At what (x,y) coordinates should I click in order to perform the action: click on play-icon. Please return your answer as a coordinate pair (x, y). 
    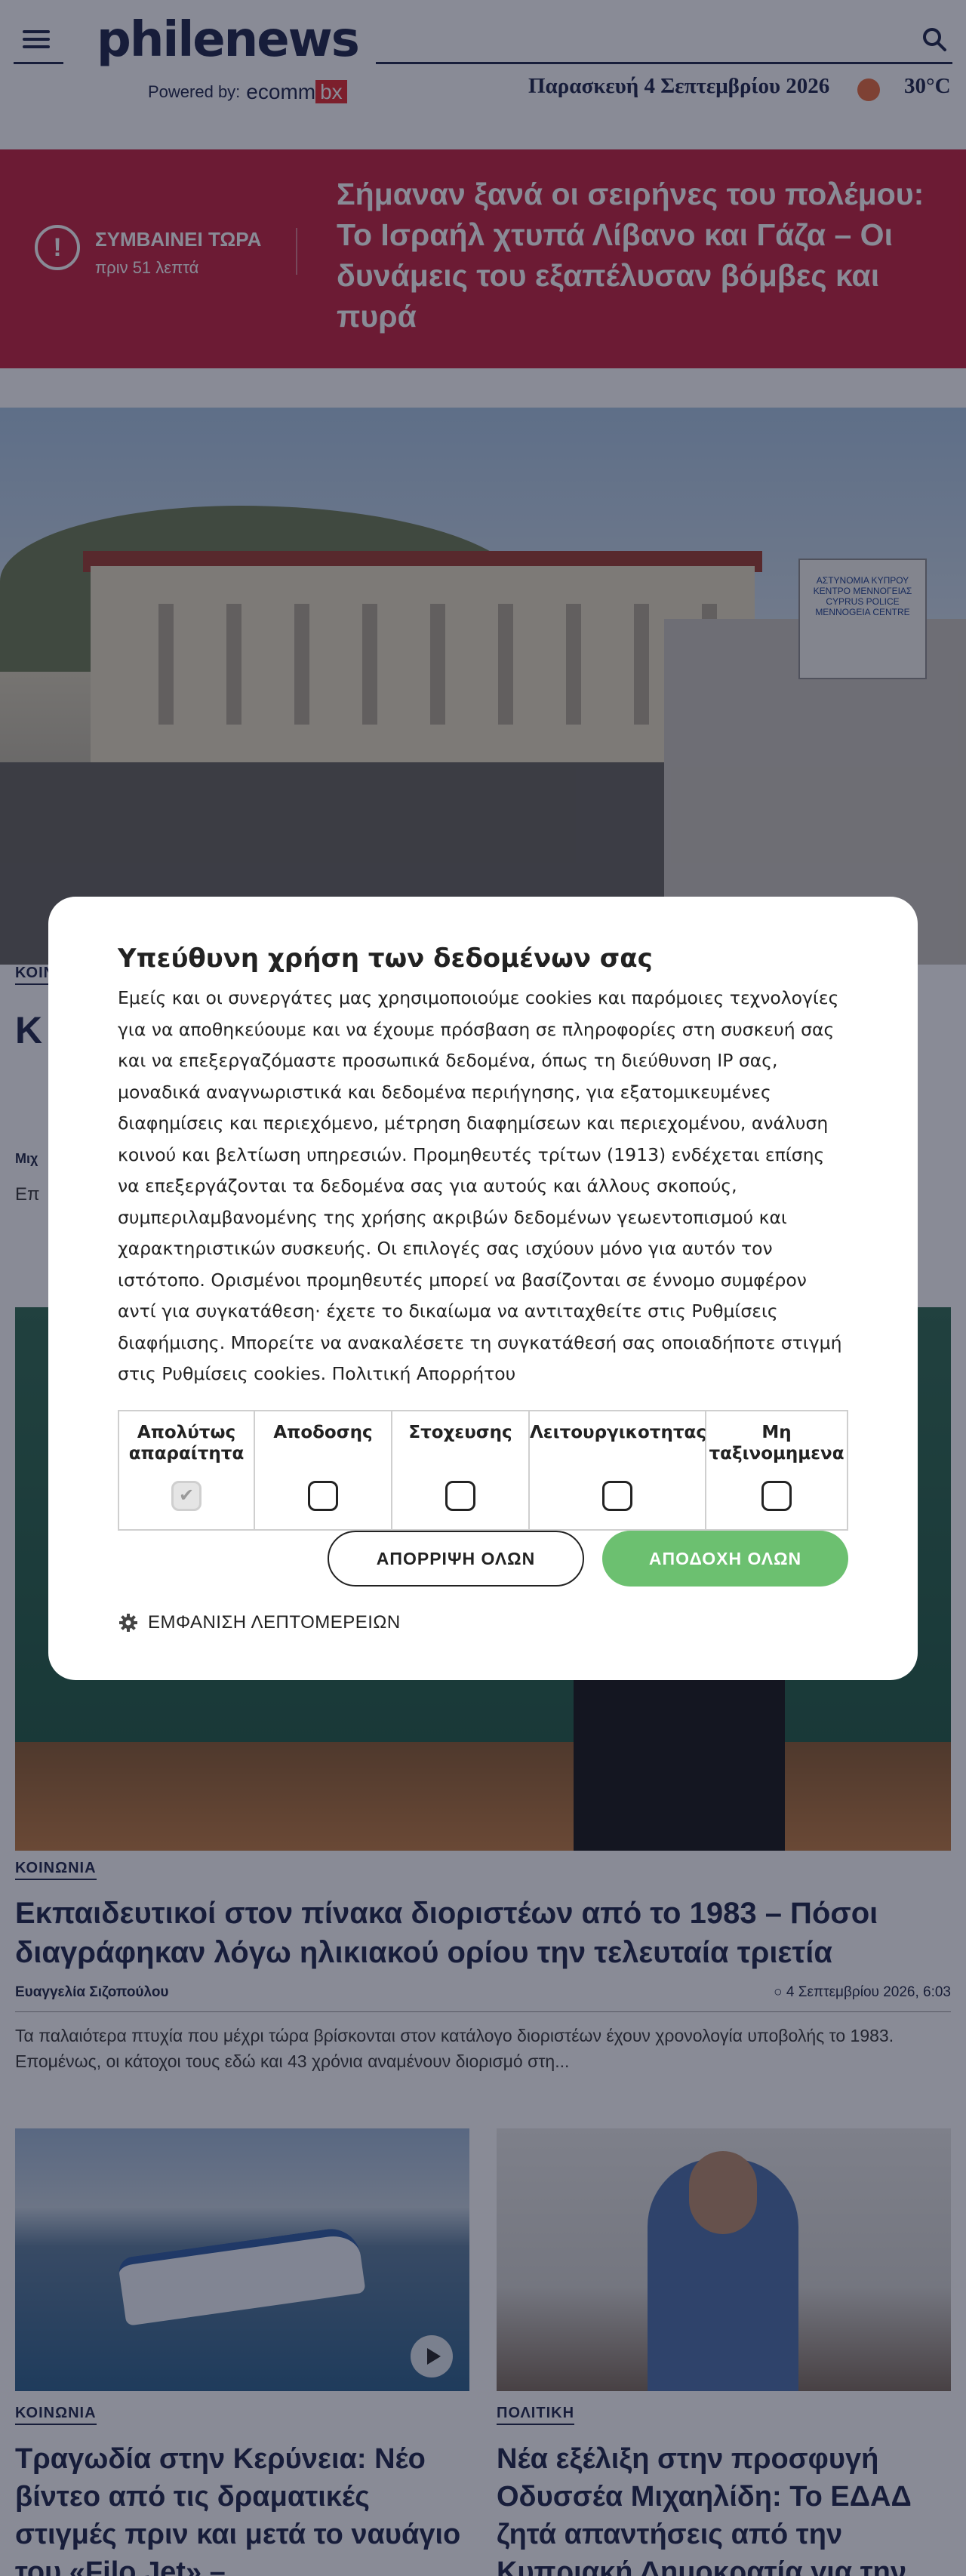
    Looking at the image, I should click on (432, 2356).